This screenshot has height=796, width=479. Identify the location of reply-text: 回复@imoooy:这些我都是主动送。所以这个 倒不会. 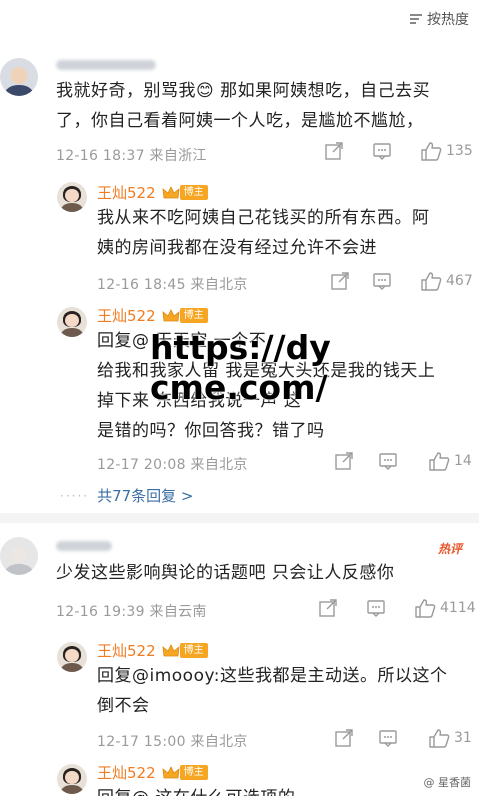
(272, 691).